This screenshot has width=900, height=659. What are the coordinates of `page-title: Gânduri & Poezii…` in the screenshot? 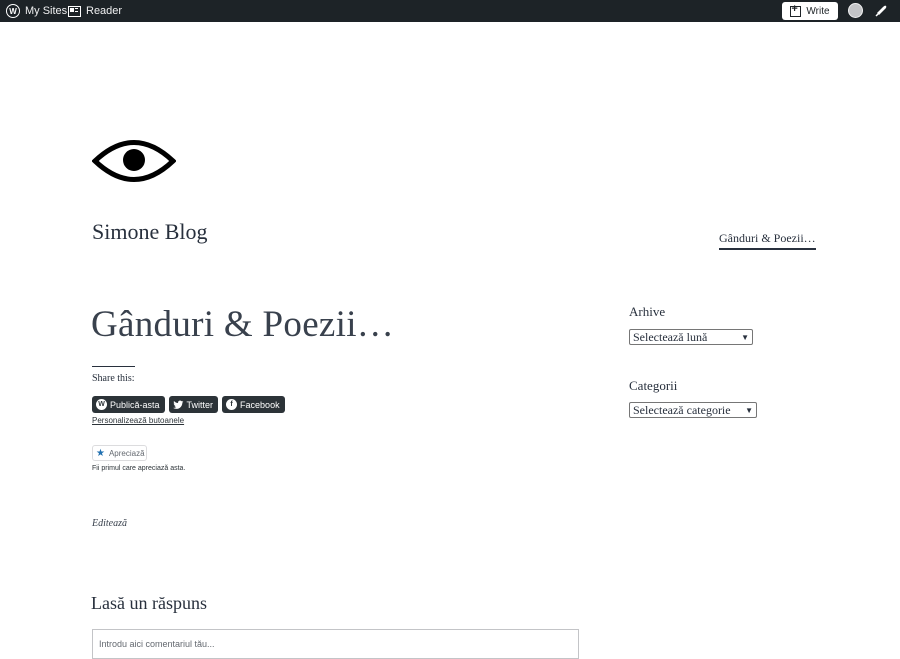 It's located at (243, 324).